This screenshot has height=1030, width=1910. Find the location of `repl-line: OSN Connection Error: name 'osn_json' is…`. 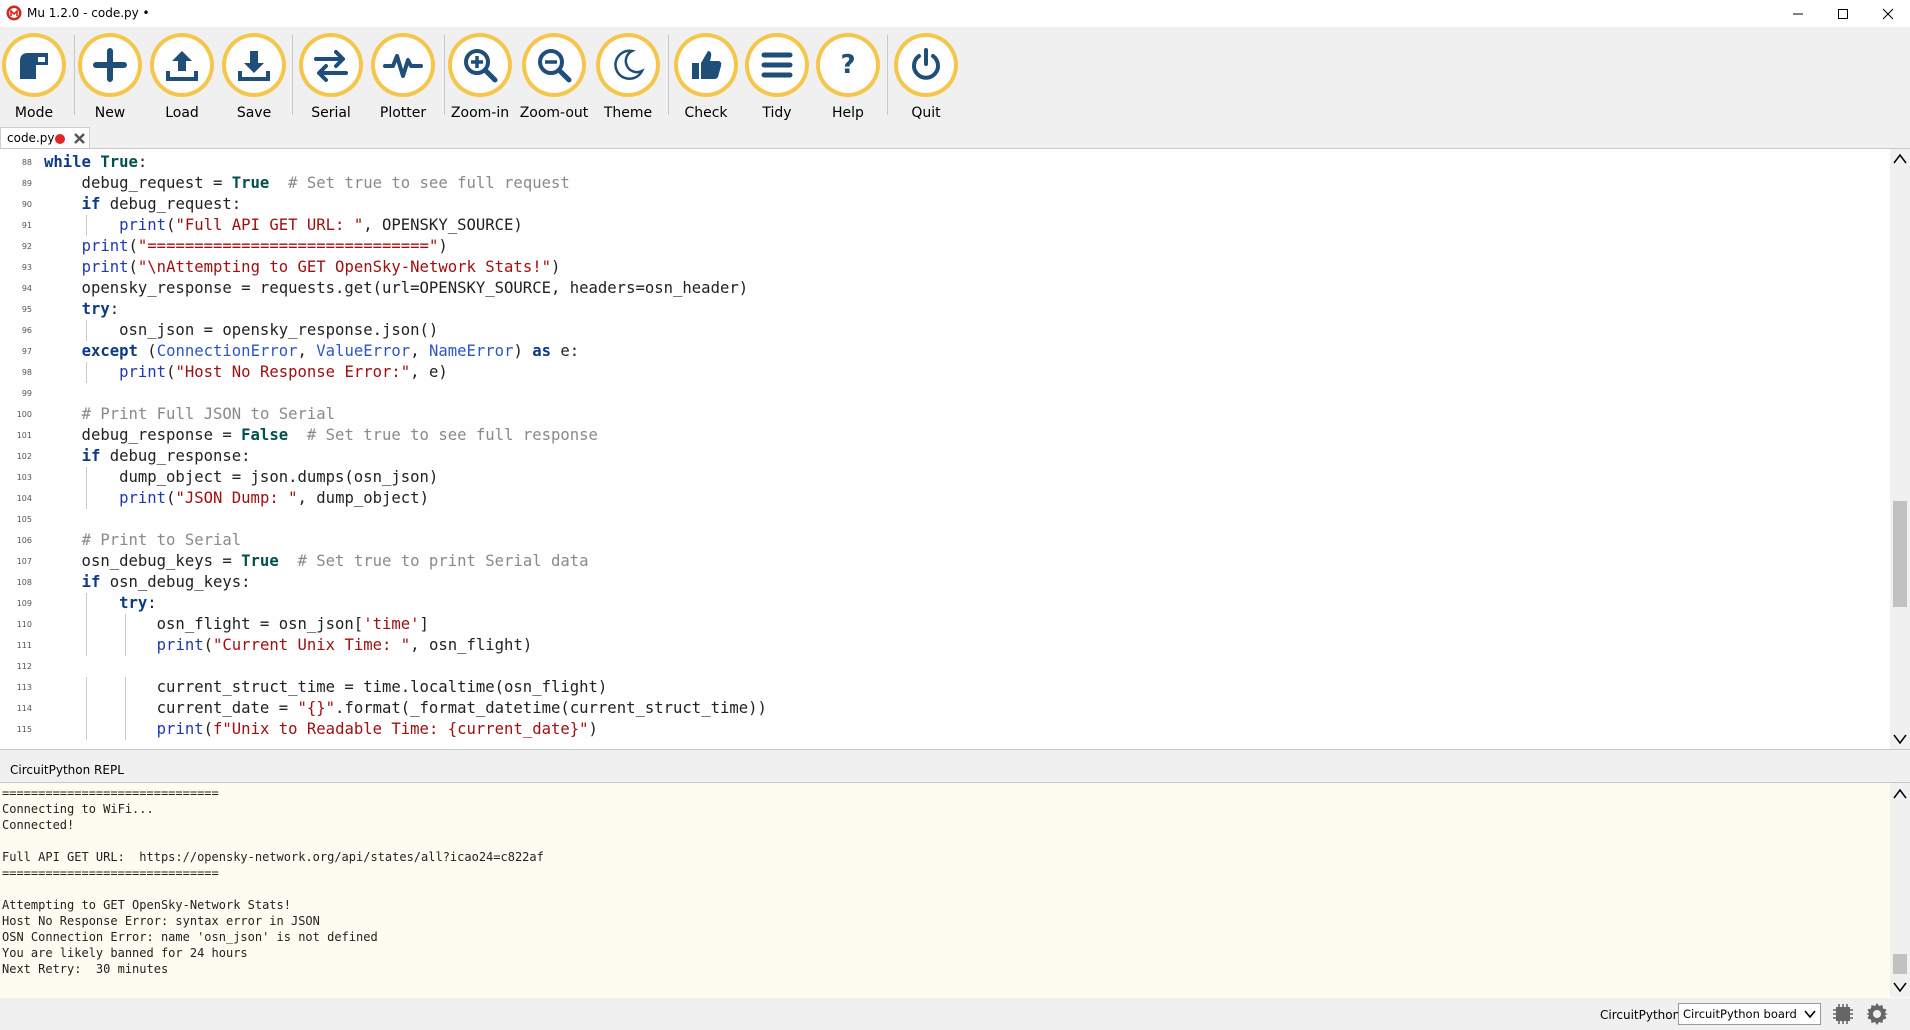

repl-line: OSN Connection Error: name 'osn_json' is… is located at coordinates (190, 937).